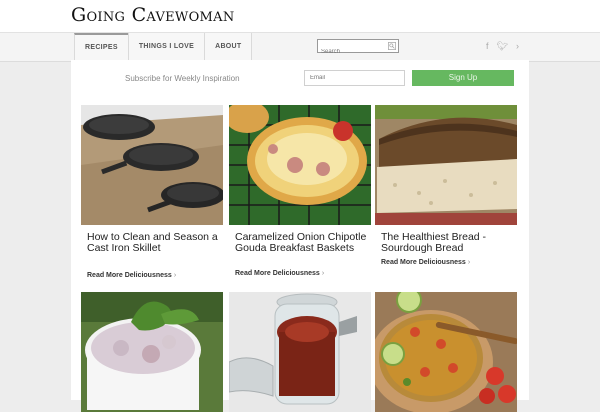  Describe the element at coordinates (228, 46) in the screenshot. I see `nav-item-about: ABOUT` at that location.